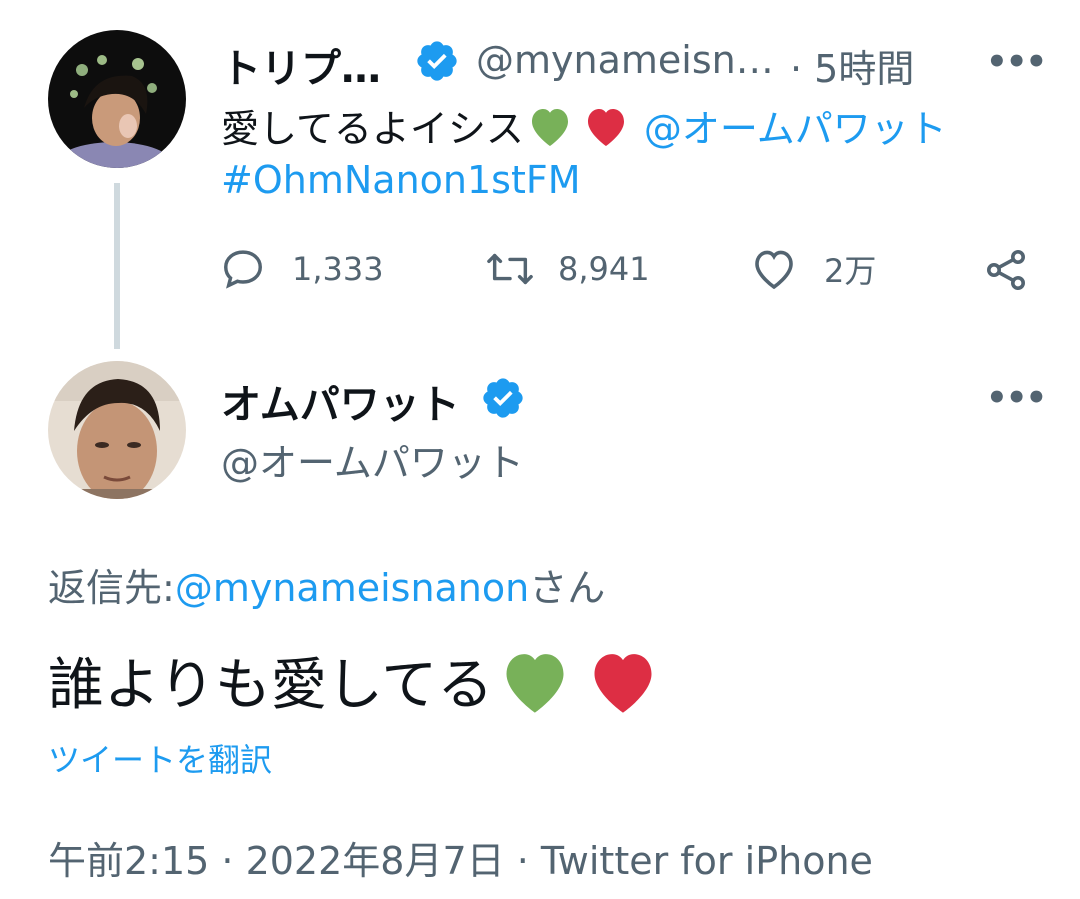  I want to click on translate-tweet-link: ツイートを翻訳, so click(160, 758).